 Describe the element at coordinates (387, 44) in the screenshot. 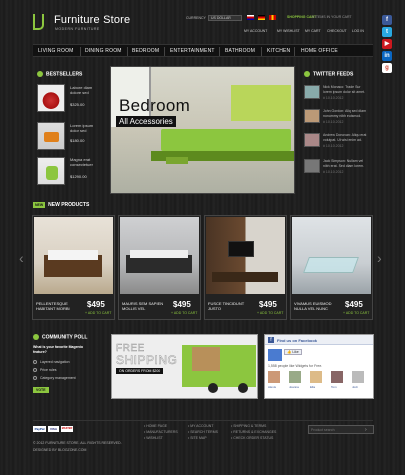

I see `youtube-icon: ▶` at that location.